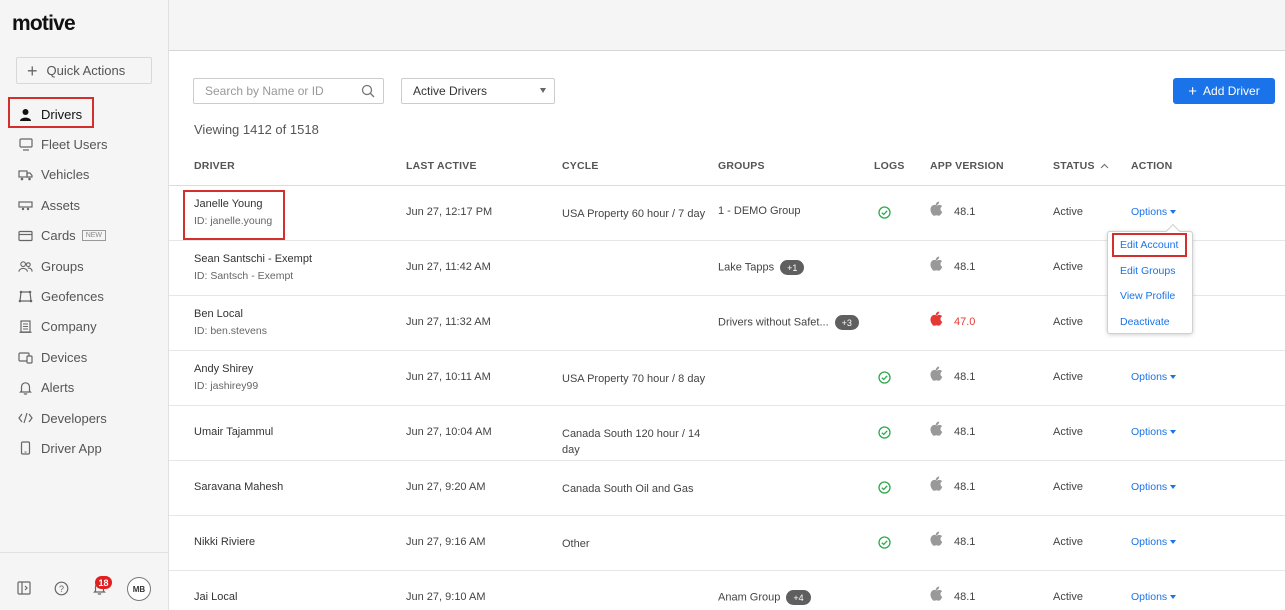 The height and width of the screenshot is (610, 1285). What do you see at coordinates (230, 331) in the screenshot?
I see `driver-id: ID: ben.stevens` at bounding box center [230, 331].